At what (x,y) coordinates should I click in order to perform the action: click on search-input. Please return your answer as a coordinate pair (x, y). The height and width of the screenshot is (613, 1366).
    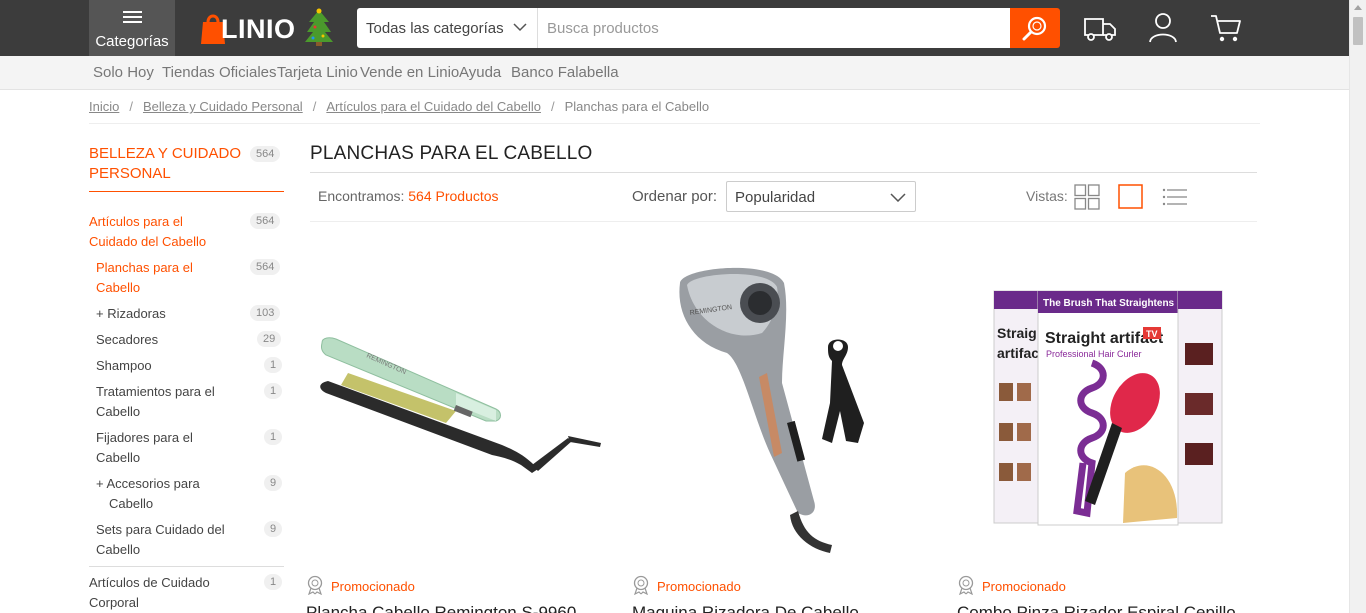
    Looking at the image, I should click on (774, 28).